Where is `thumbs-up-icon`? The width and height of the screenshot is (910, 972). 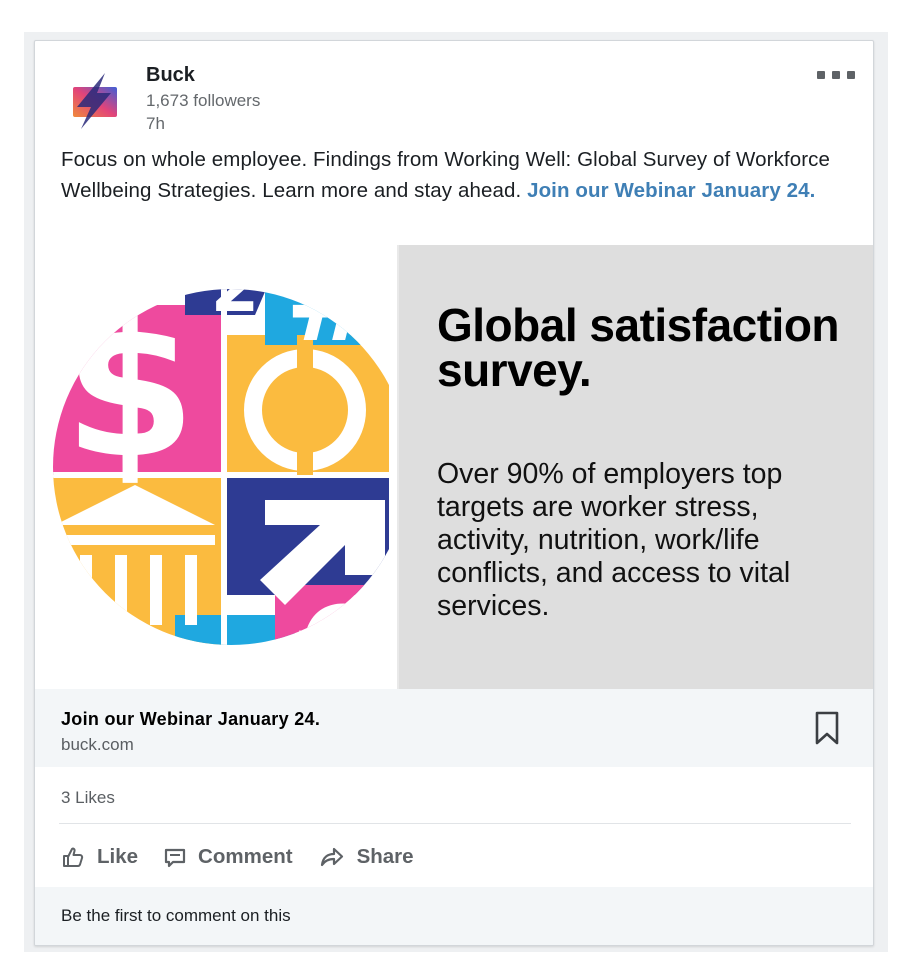
thumbs-up-icon is located at coordinates (73, 857).